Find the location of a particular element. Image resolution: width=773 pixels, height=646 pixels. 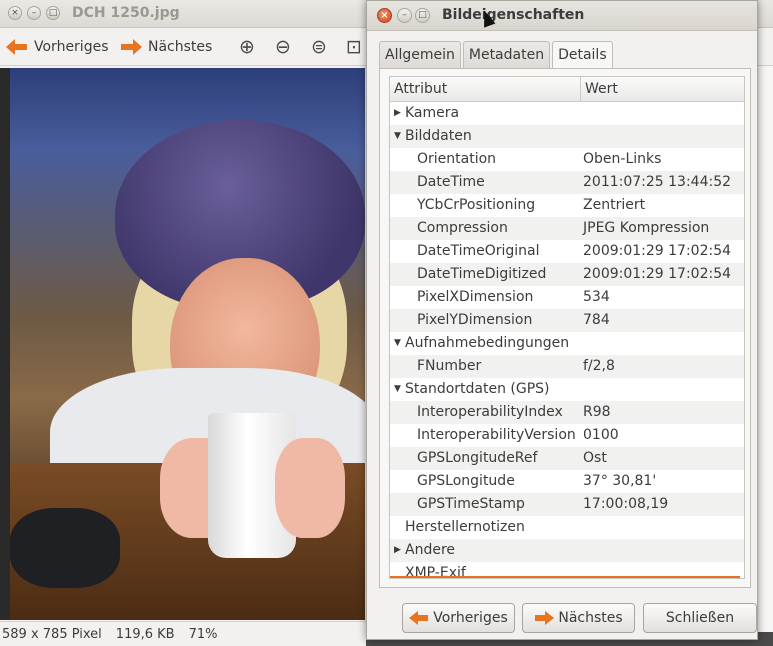

dialog-titlebar: × – □ Bildeigenschaften is located at coordinates (562, 16).